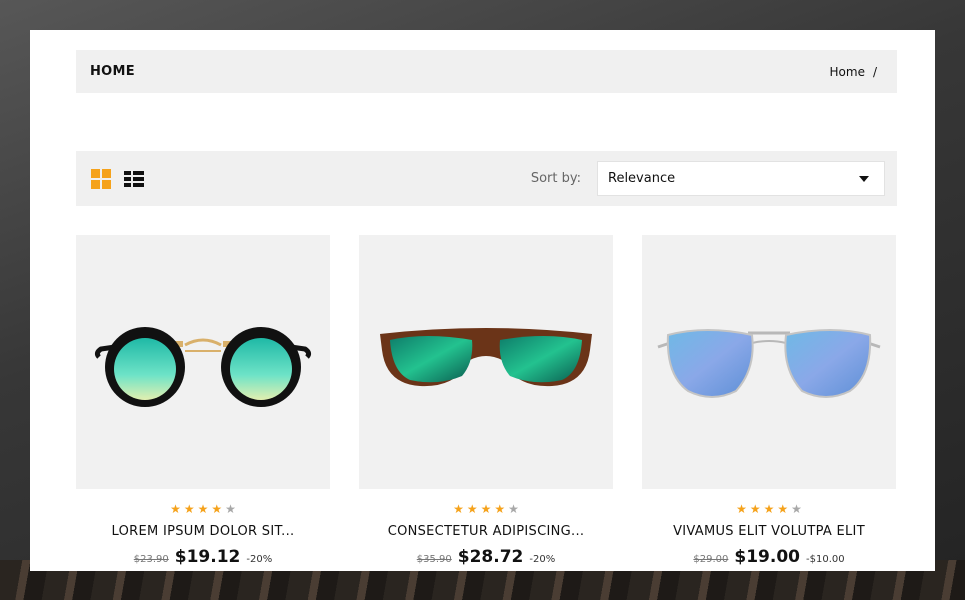 The width and height of the screenshot is (965, 600). Describe the element at coordinates (741, 178) in the screenshot. I see `sort-dropdown: Relevance` at that location.